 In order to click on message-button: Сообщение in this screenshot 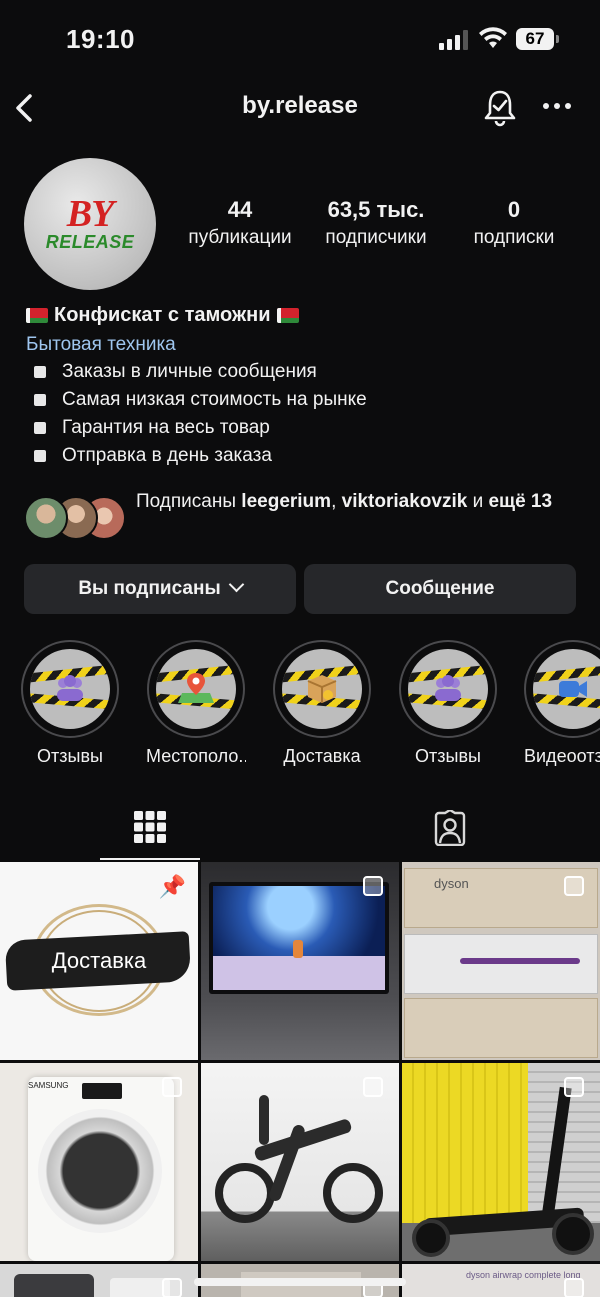, I will do `click(440, 589)`.